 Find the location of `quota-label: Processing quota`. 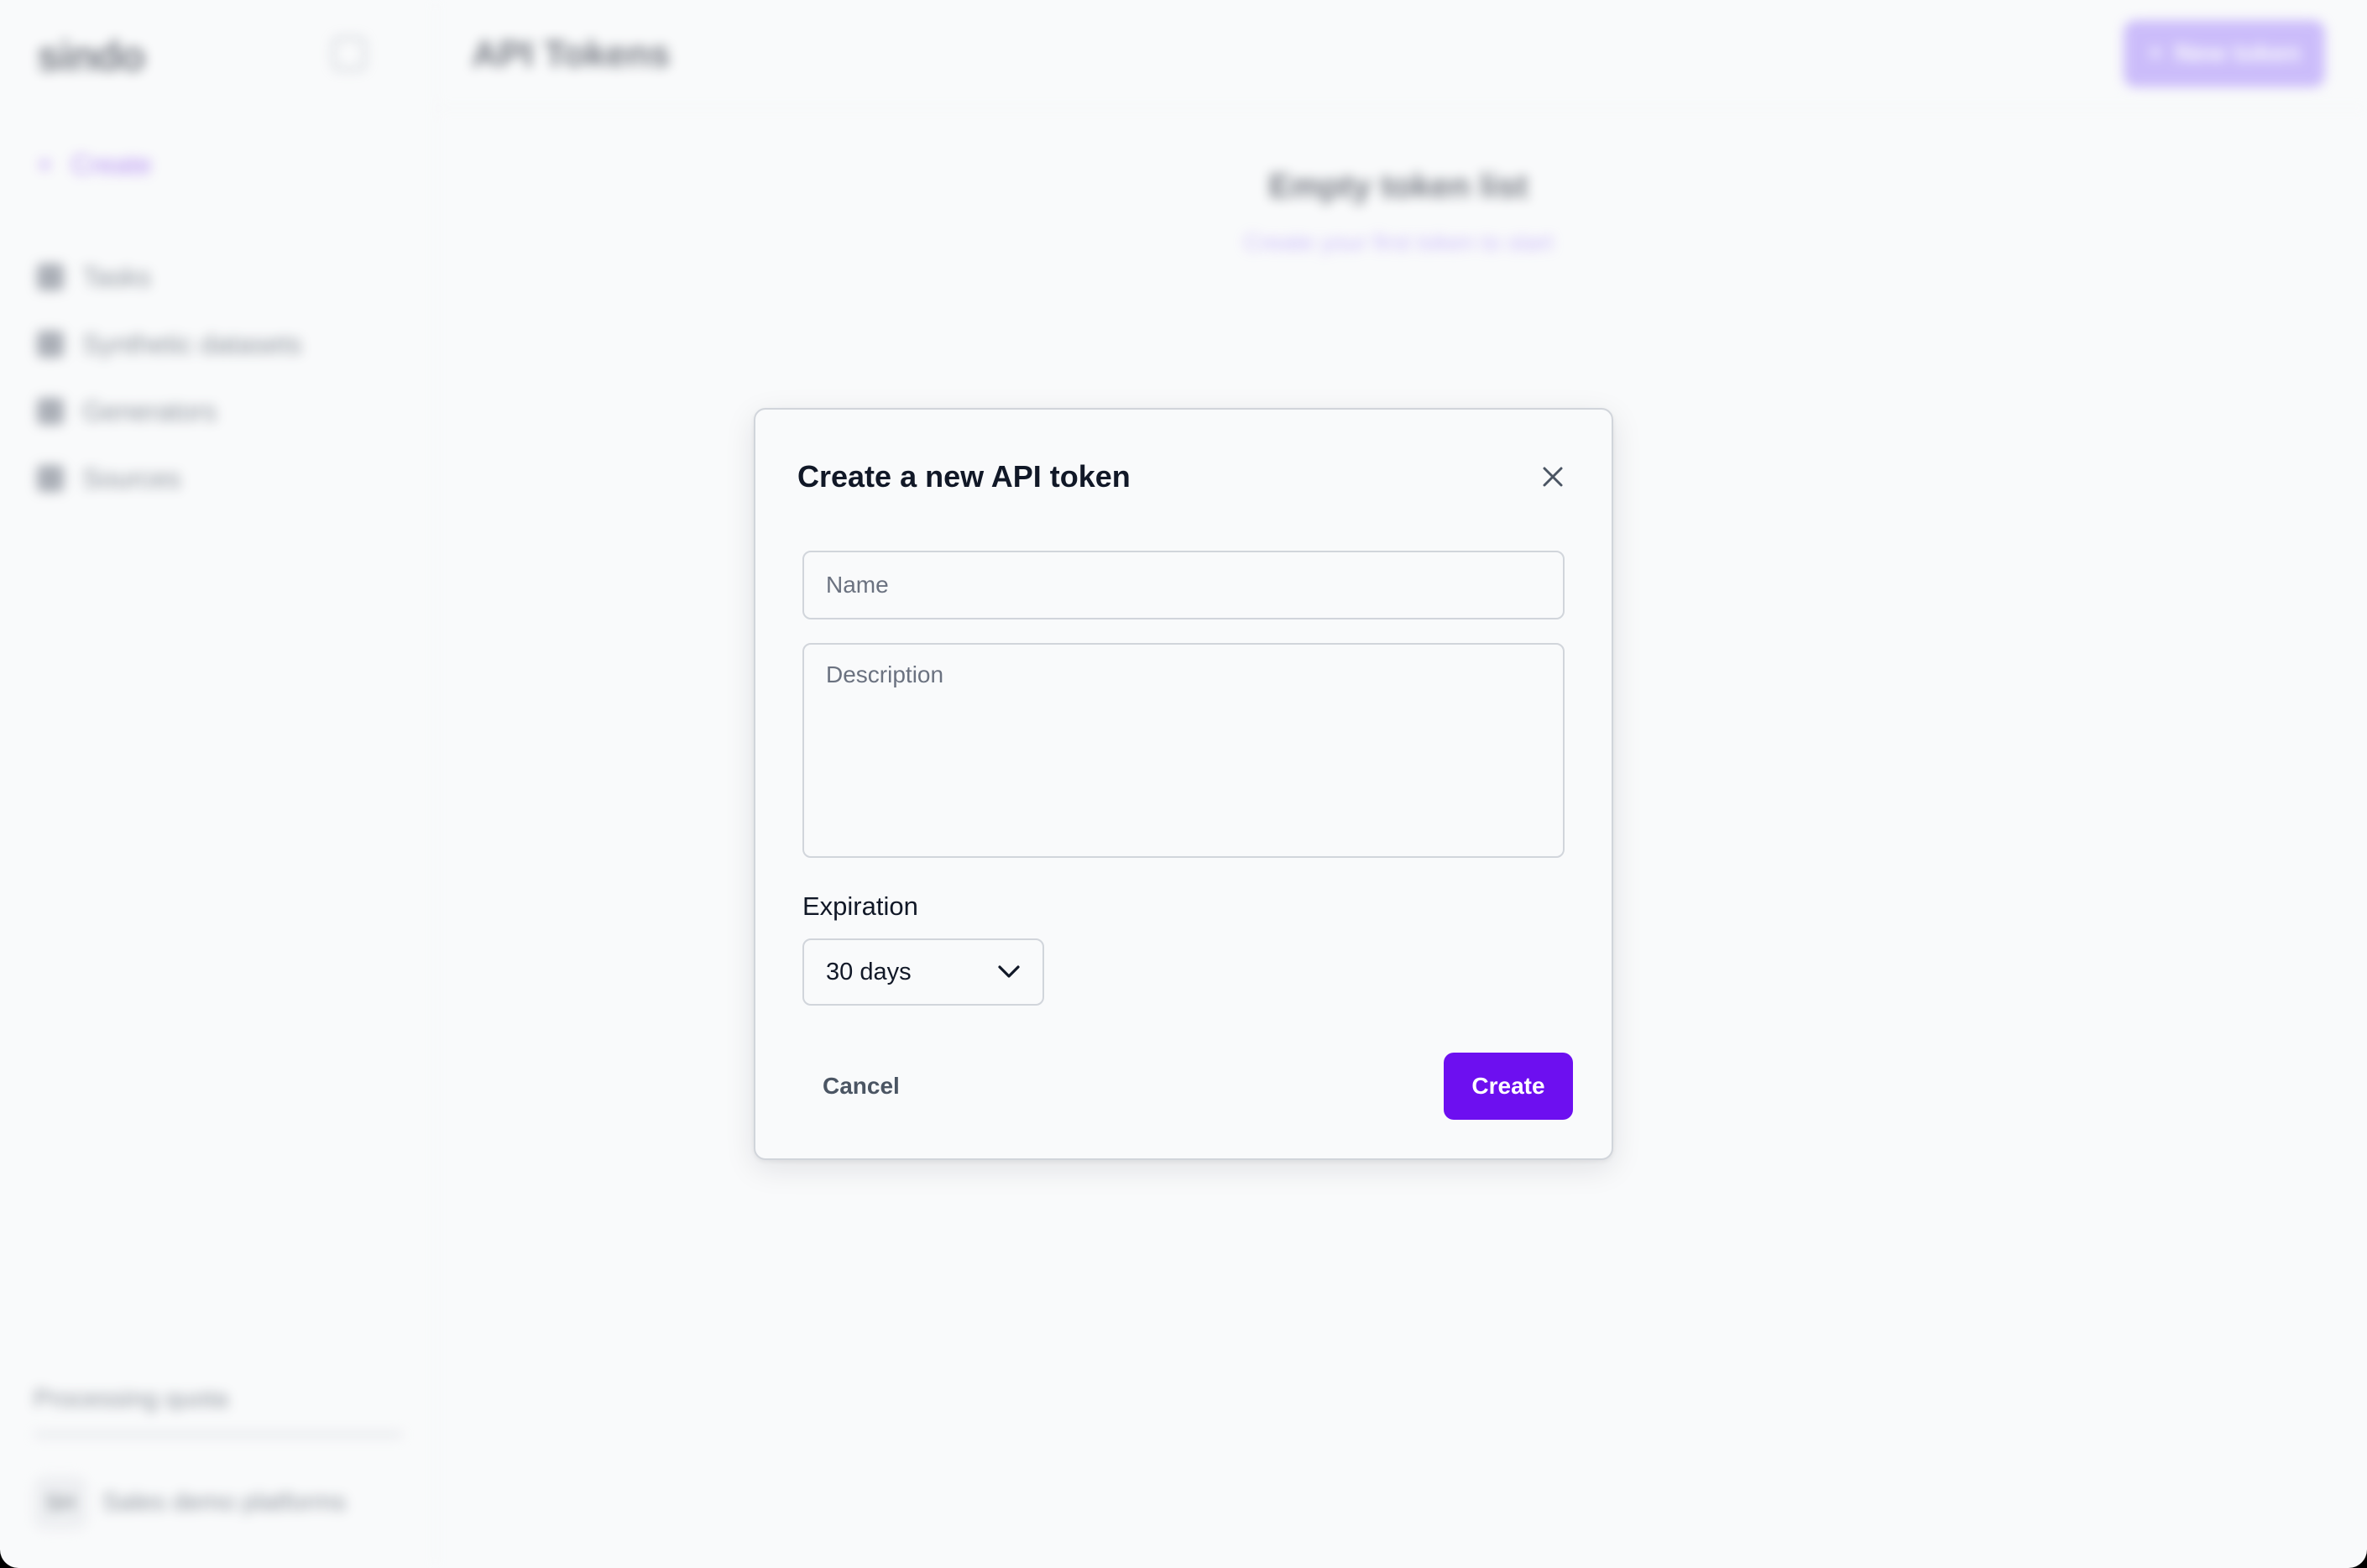

quota-label: Processing quota is located at coordinates (131, 1399).